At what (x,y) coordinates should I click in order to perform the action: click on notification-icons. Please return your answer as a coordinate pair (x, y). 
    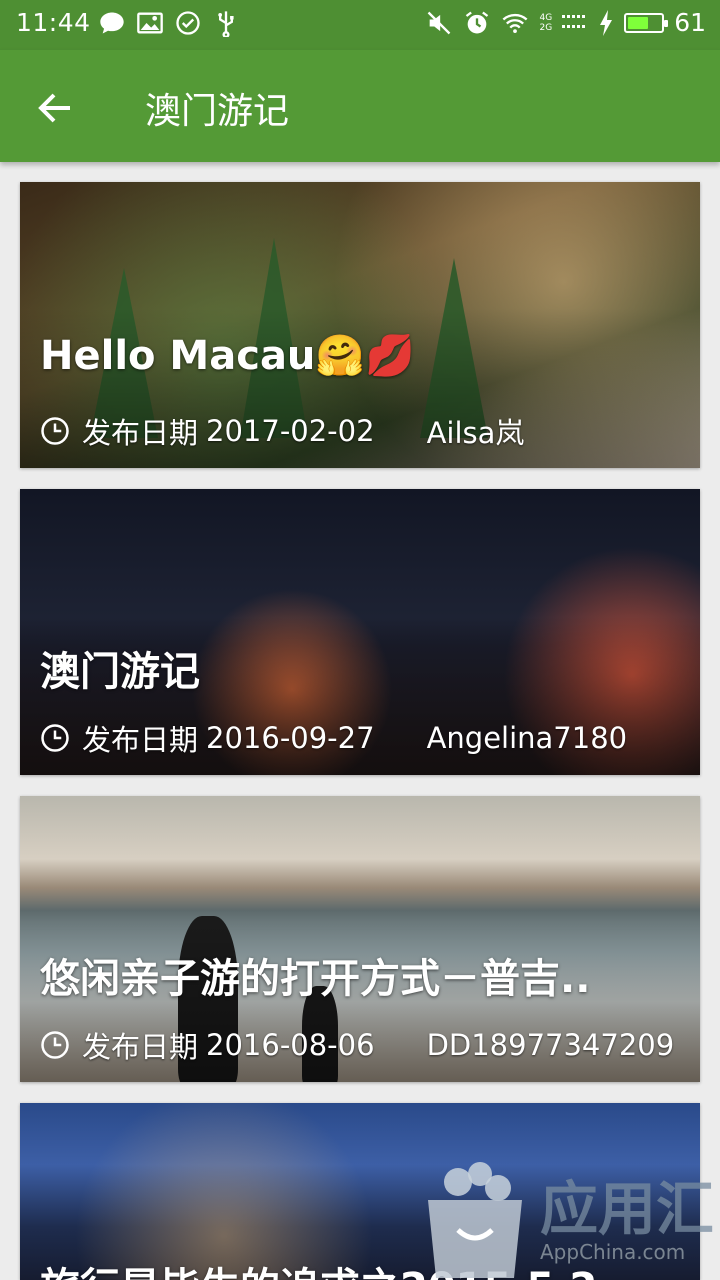
    Looking at the image, I should click on (169, 23).